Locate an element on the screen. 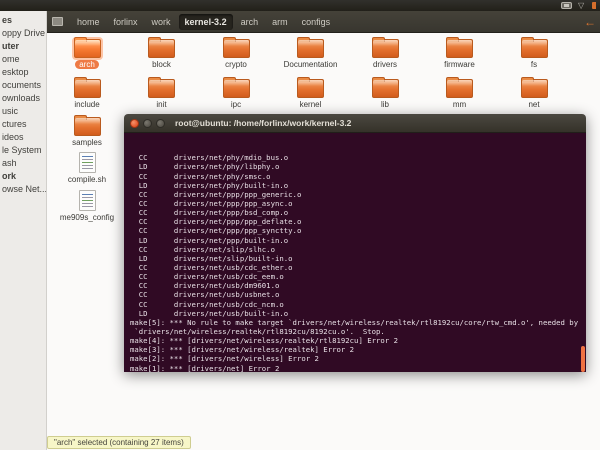 This screenshot has height=450, width=600. folder-include: include is located at coordinates (87, 93).